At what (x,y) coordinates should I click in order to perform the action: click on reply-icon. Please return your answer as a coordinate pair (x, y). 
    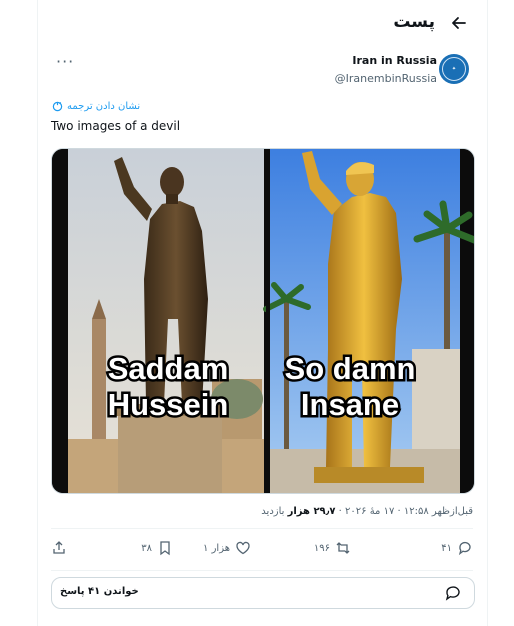
    Looking at the image, I should click on (464, 548).